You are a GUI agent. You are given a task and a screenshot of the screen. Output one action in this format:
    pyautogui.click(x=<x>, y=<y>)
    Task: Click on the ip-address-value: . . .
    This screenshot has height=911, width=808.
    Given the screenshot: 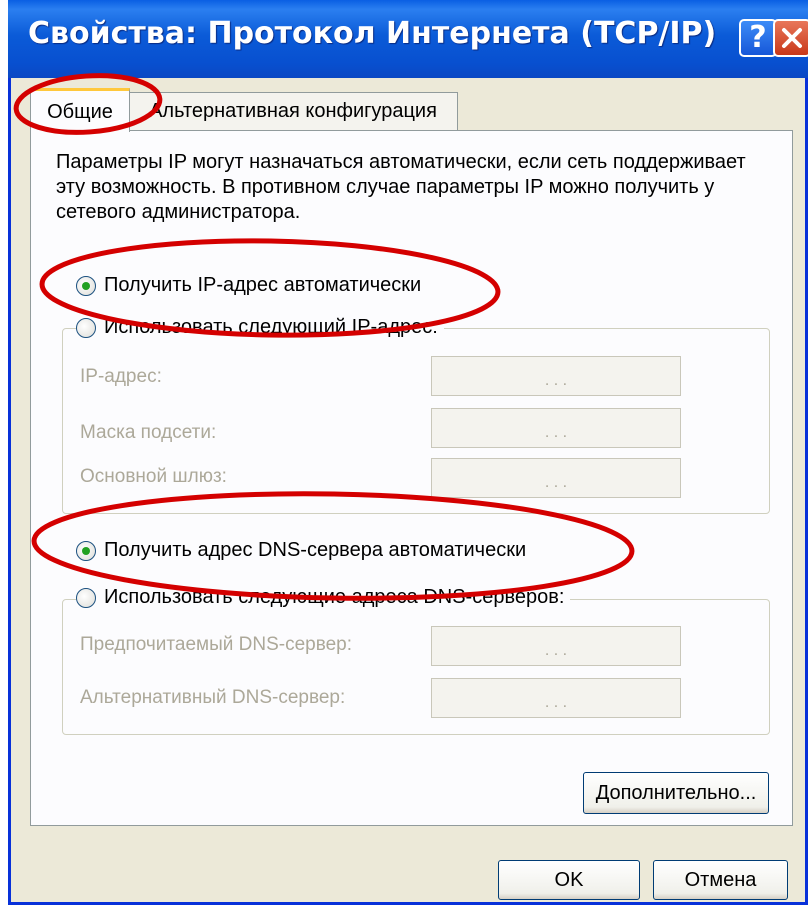 What is the action you would take?
    pyautogui.click(x=556, y=380)
    